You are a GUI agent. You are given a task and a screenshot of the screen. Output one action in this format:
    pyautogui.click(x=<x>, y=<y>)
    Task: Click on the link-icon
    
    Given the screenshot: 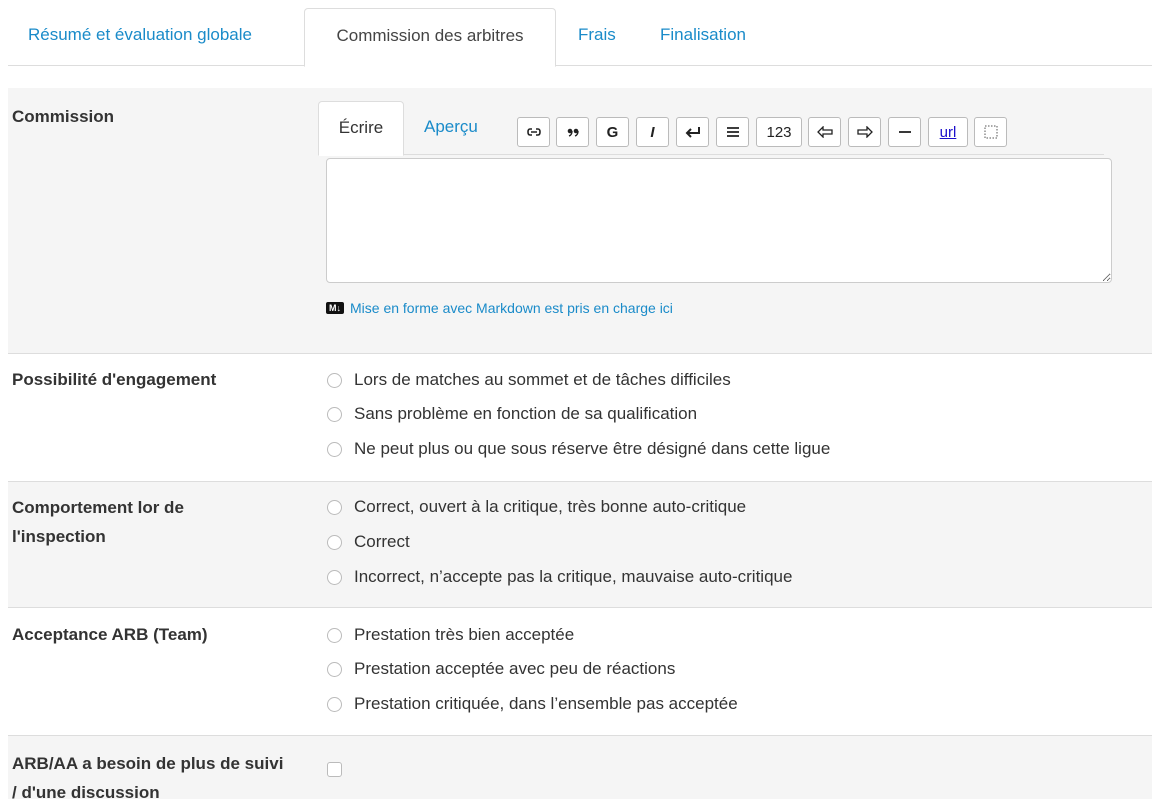 What is the action you would take?
    pyautogui.click(x=533, y=132)
    